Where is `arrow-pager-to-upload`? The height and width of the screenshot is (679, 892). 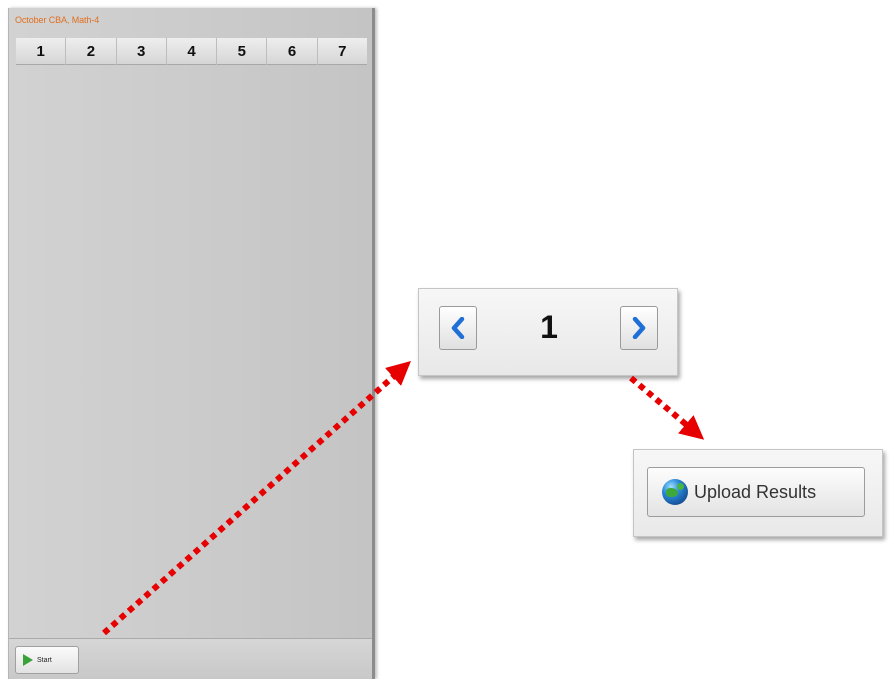
arrow-pager-to-upload is located at coordinates (667, 407).